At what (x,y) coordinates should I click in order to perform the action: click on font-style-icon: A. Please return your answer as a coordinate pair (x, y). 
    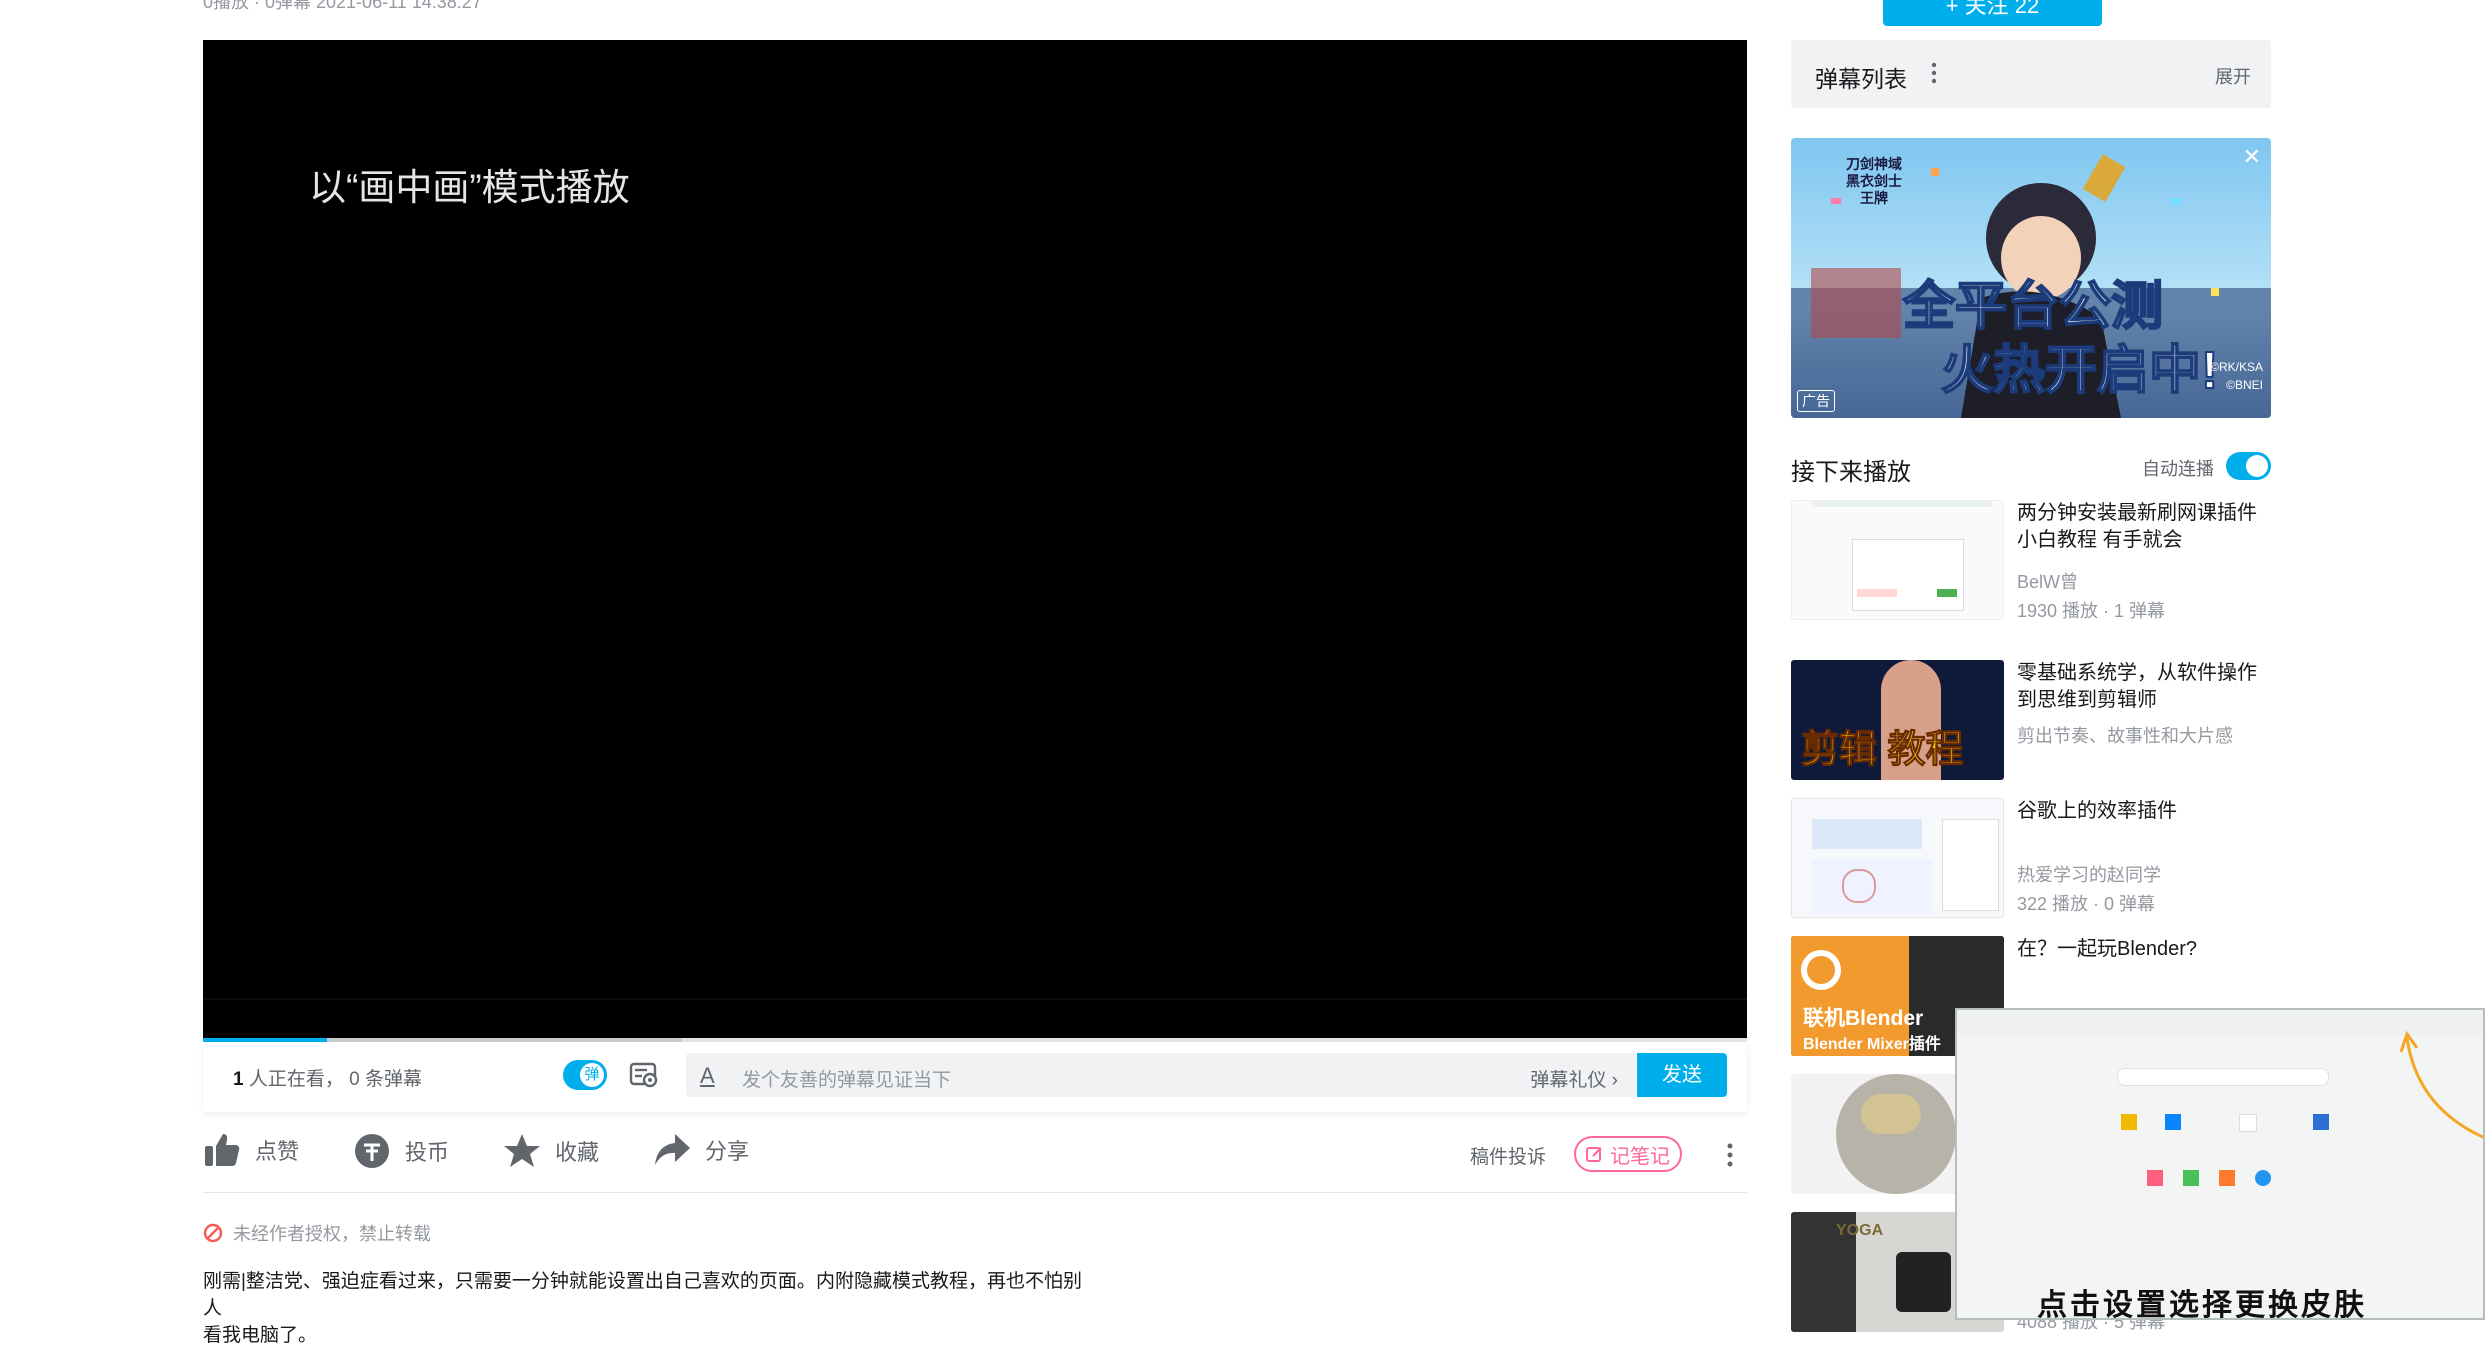
    Looking at the image, I should click on (707, 1076).